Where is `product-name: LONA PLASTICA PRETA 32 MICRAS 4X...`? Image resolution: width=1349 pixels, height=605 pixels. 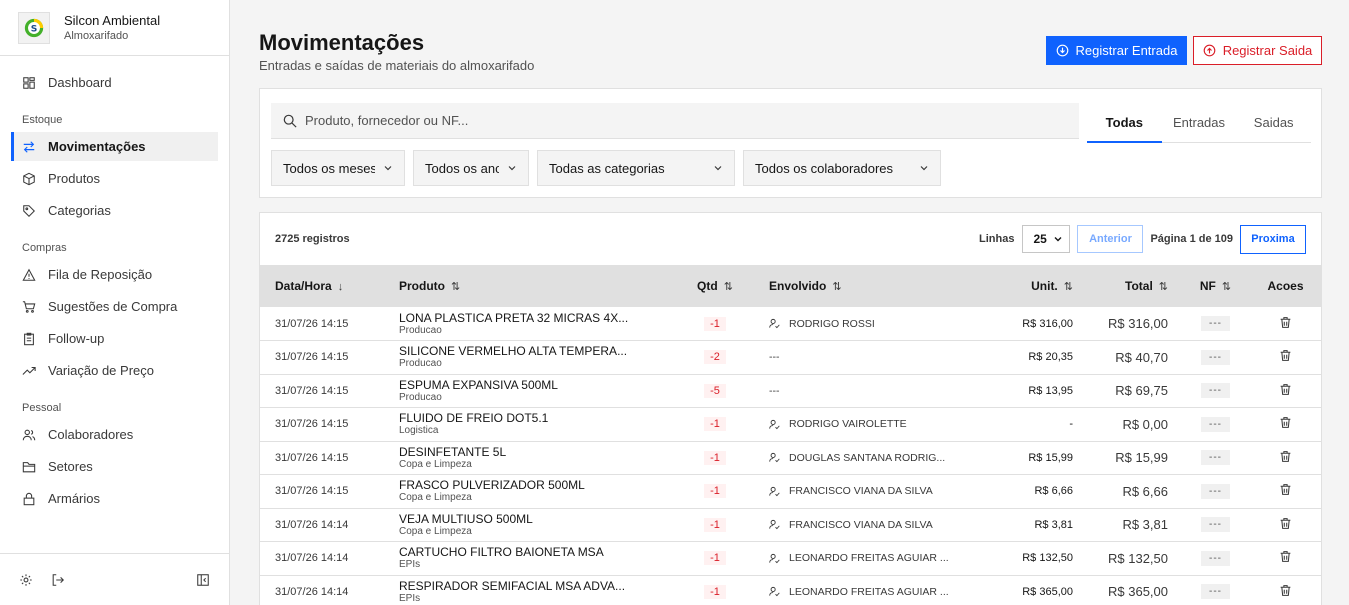
product-name: LONA PLASTICA PRETA 32 MICRAS 4X... is located at coordinates (514, 317).